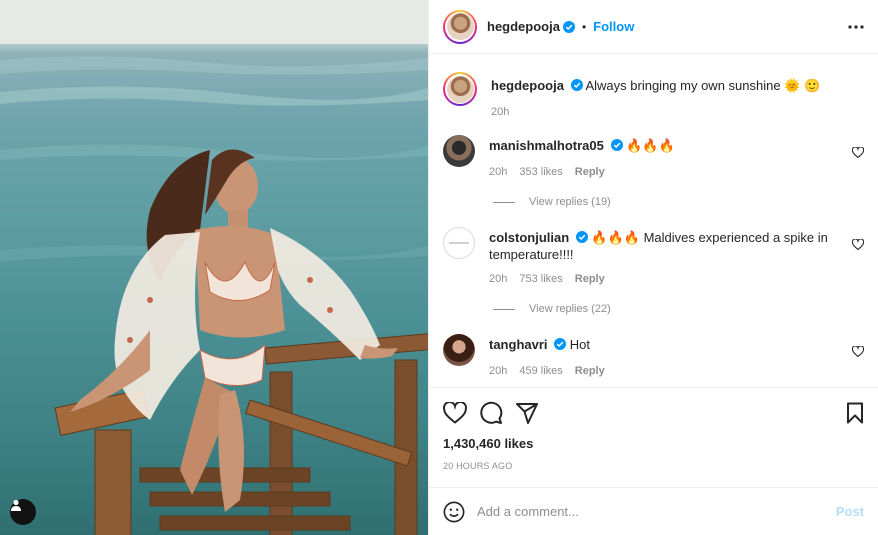 The height and width of the screenshot is (535, 878). What do you see at coordinates (650, 145) in the screenshot?
I see `comment-text: 🔥🔥🔥` at bounding box center [650, 145].